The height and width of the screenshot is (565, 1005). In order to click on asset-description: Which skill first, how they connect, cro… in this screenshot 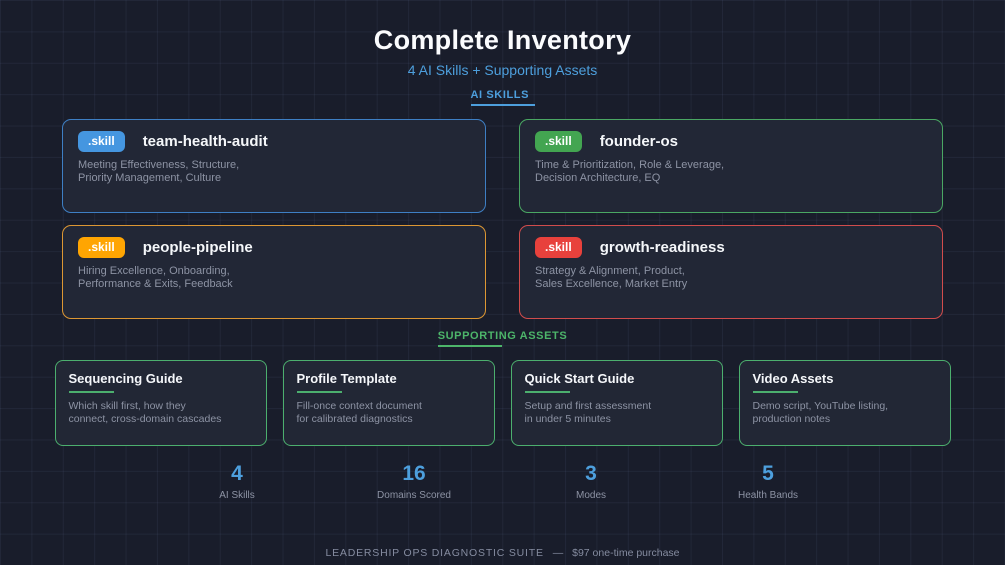, I will do `click(145, 413)`.